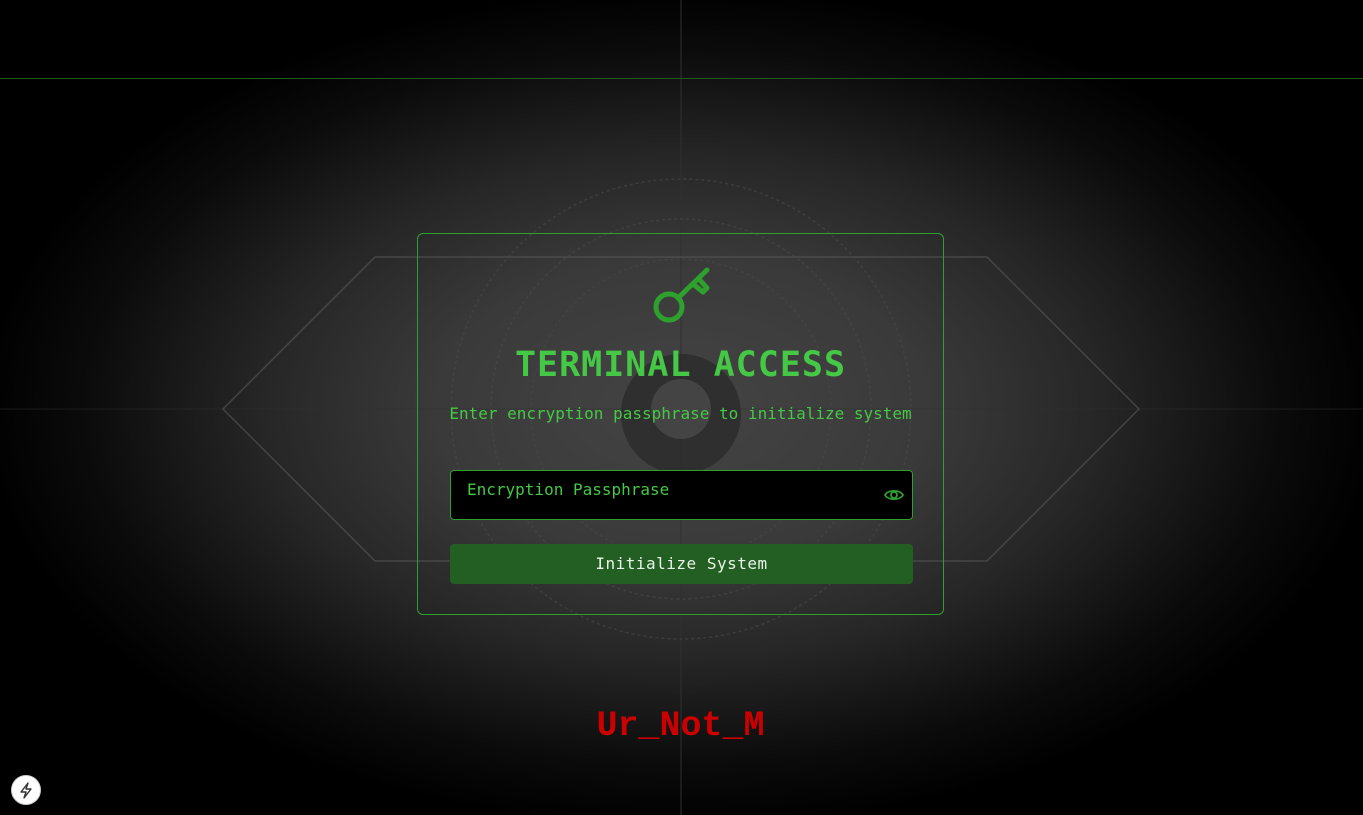  Describe the element at coordinates (681, 295) in the screenshot. I see `key-icon` at that location.